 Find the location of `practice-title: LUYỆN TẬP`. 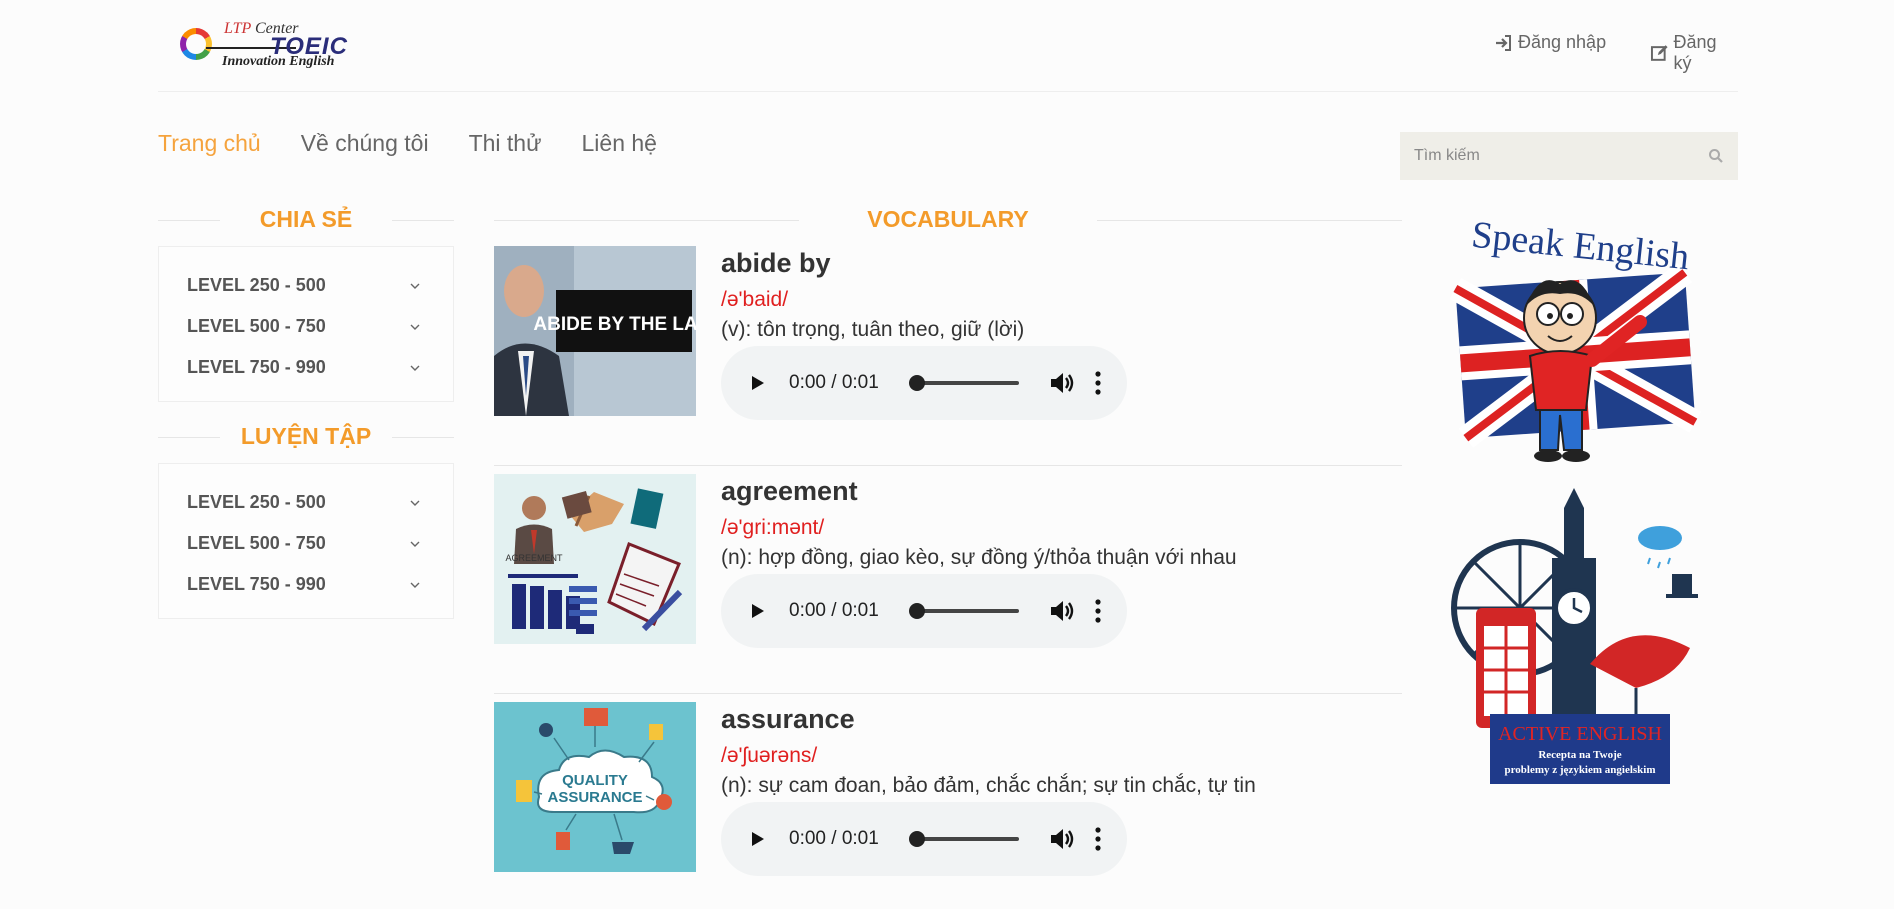

practice-title: LUYỆN TẬP is located at coordinates (306, 436).